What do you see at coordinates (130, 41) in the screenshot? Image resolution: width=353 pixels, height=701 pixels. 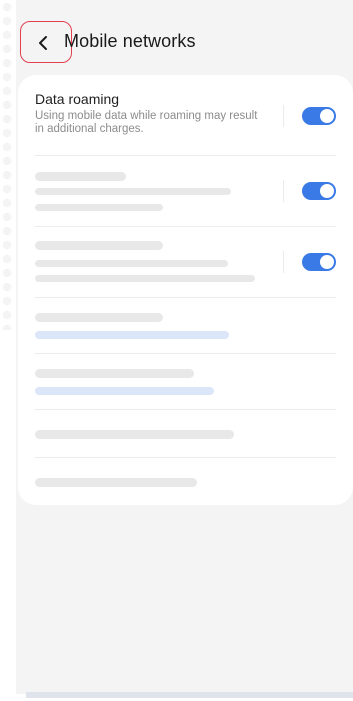 I see `page-title: Mobile networks` at bounding box center [130, 41].